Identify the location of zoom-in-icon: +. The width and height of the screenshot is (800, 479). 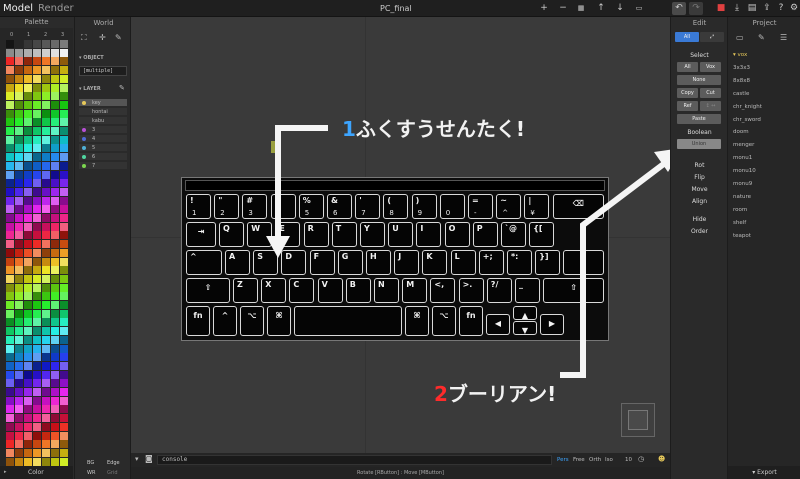
(544, 8).